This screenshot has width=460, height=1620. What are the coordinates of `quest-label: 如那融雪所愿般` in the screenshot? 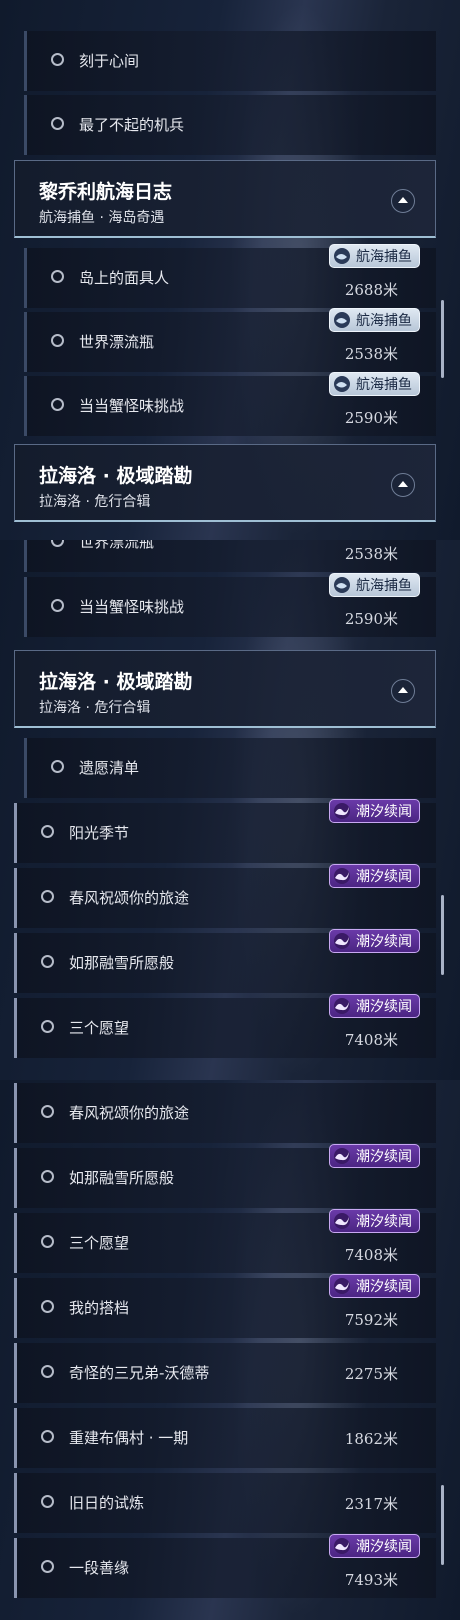 It's located at (122, 1178).